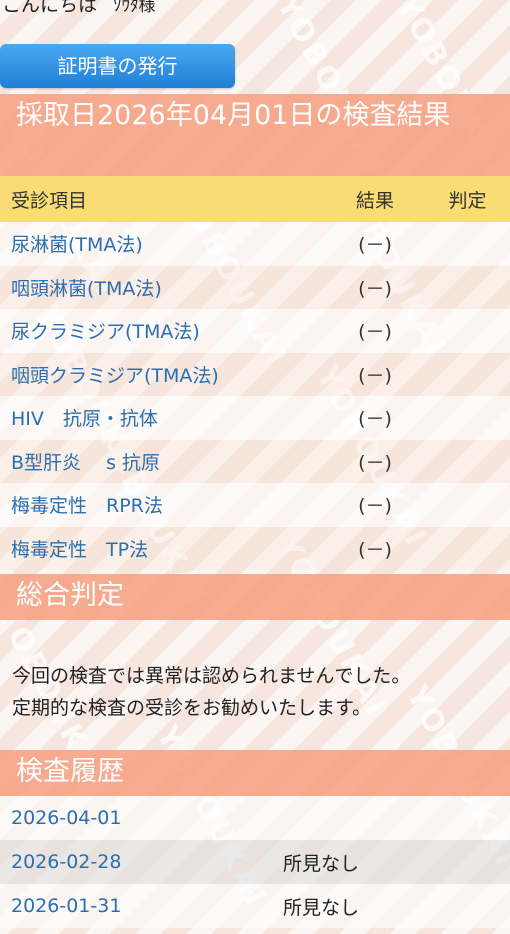 The height and width of the screenshot is (934, 510). I want to click on history-row: 2026-04-01, so click(255, 818).